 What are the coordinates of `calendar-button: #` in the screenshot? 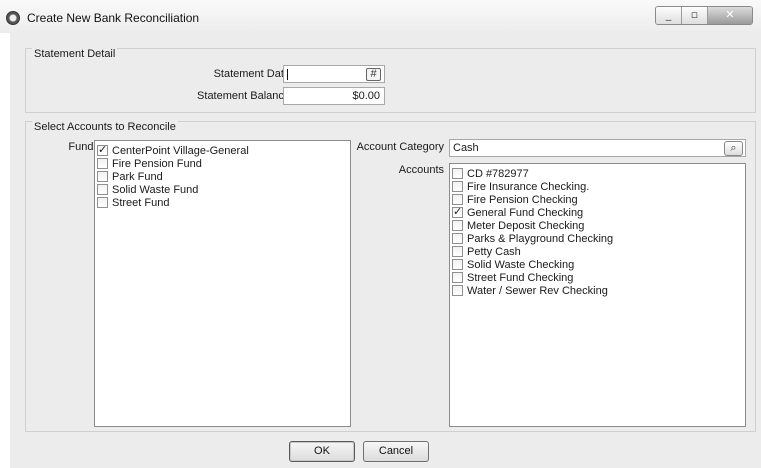 It's located at (373, 74).